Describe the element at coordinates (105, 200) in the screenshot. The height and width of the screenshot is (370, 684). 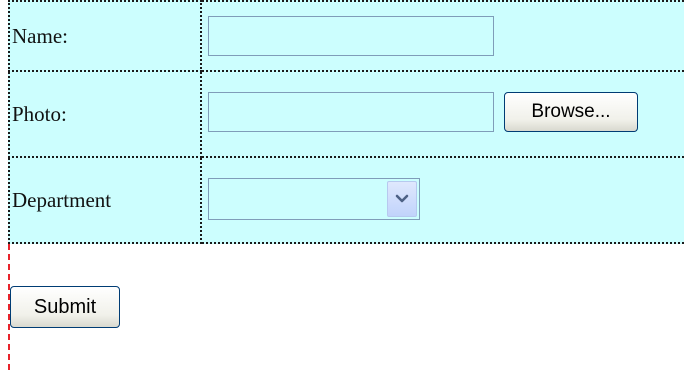
I see `department-label: Department` at that location.